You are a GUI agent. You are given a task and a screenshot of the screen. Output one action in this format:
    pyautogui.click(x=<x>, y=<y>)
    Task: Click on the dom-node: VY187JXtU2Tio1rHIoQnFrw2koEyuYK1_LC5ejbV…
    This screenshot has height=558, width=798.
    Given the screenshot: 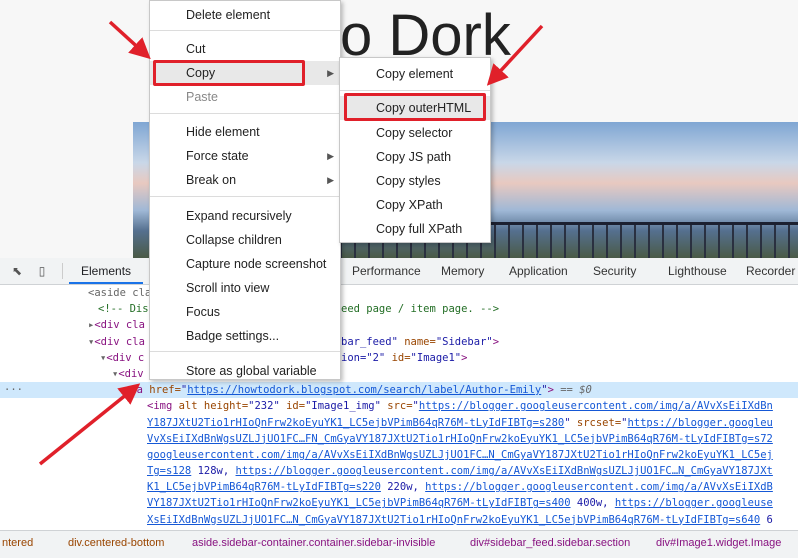 What is the action you would take?
    pyautogui.click(x=399, y=503)
    